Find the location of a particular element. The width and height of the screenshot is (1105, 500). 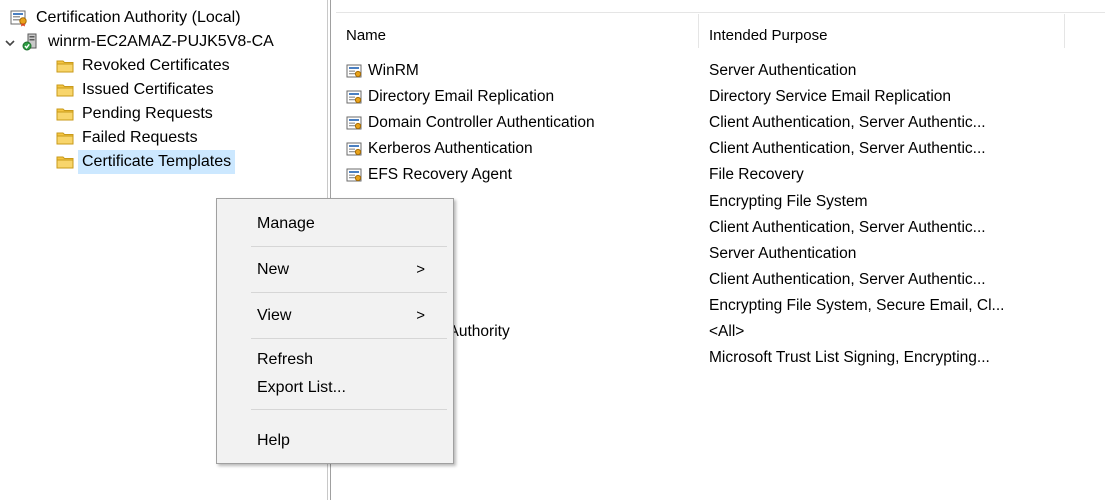

template-name: WinRM is located at coordinates (393, 70).